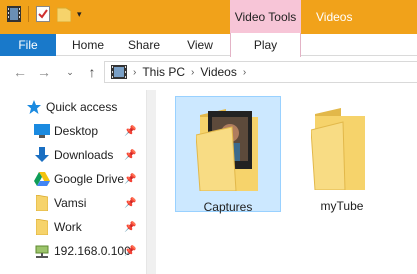 This screenshot has width=417, height=274. Describe the element at coordinates (89, 179) in the screenshot. I see `sidebar-item-label: Google Drive` at that location.